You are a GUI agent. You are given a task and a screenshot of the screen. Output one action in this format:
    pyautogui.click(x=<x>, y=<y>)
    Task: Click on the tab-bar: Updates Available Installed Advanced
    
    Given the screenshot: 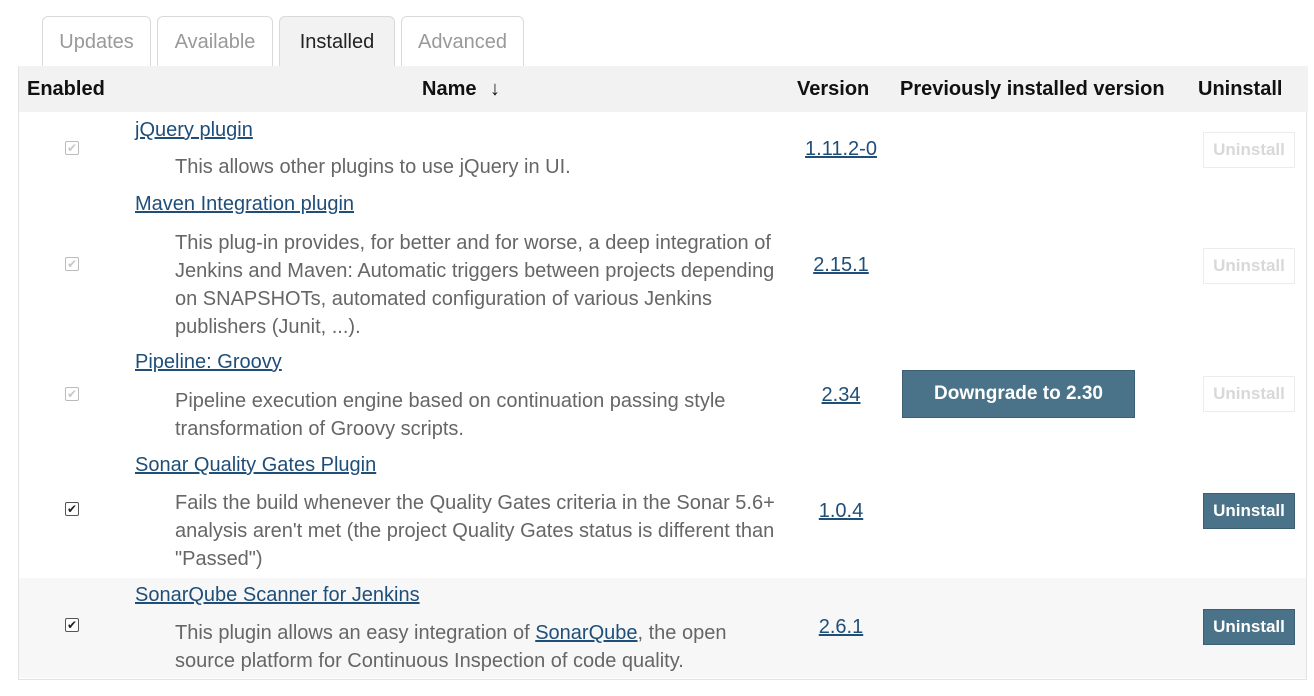 What is the action you would take?
    pyautogui.click(x=286, y=42)
    